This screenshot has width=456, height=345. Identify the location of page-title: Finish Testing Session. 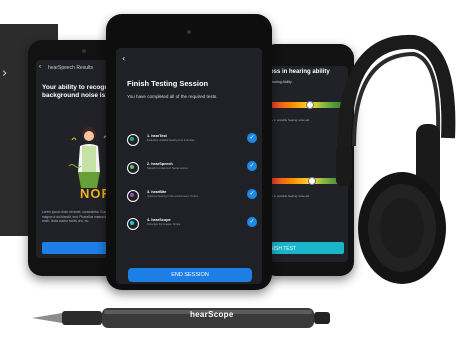
(168, 83).